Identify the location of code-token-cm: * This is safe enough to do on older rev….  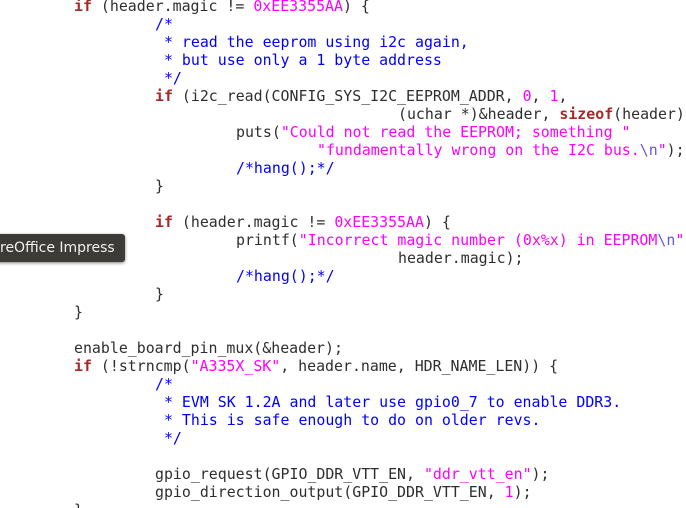
(348, 420).